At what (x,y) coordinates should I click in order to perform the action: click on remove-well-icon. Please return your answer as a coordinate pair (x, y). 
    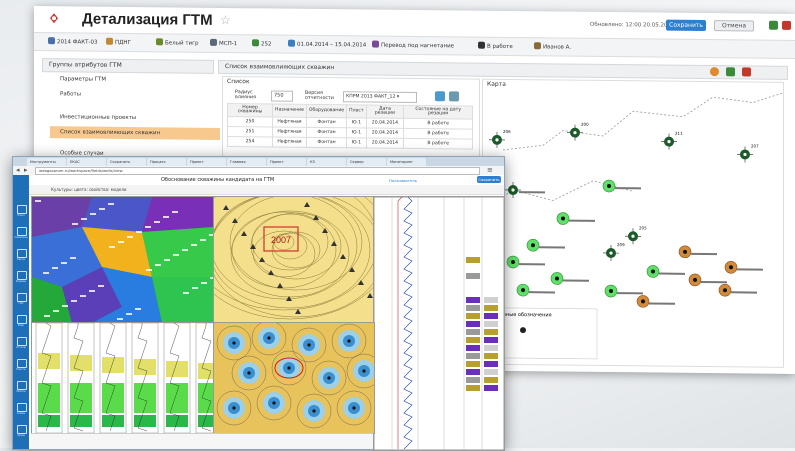
    Looking at the image, I should click on (746, 71).